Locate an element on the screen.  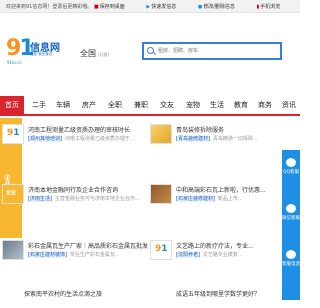
phone-icon: ▮ is located at coordinates (258, 7).